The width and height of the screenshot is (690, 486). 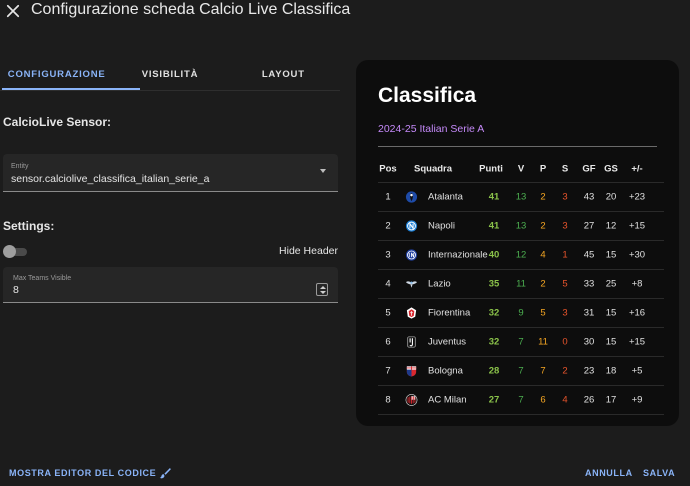 What do you see at coordinates (521, 168) in the screenshot?
I see `col-header-wins: V` at bounding box center [521, 168].